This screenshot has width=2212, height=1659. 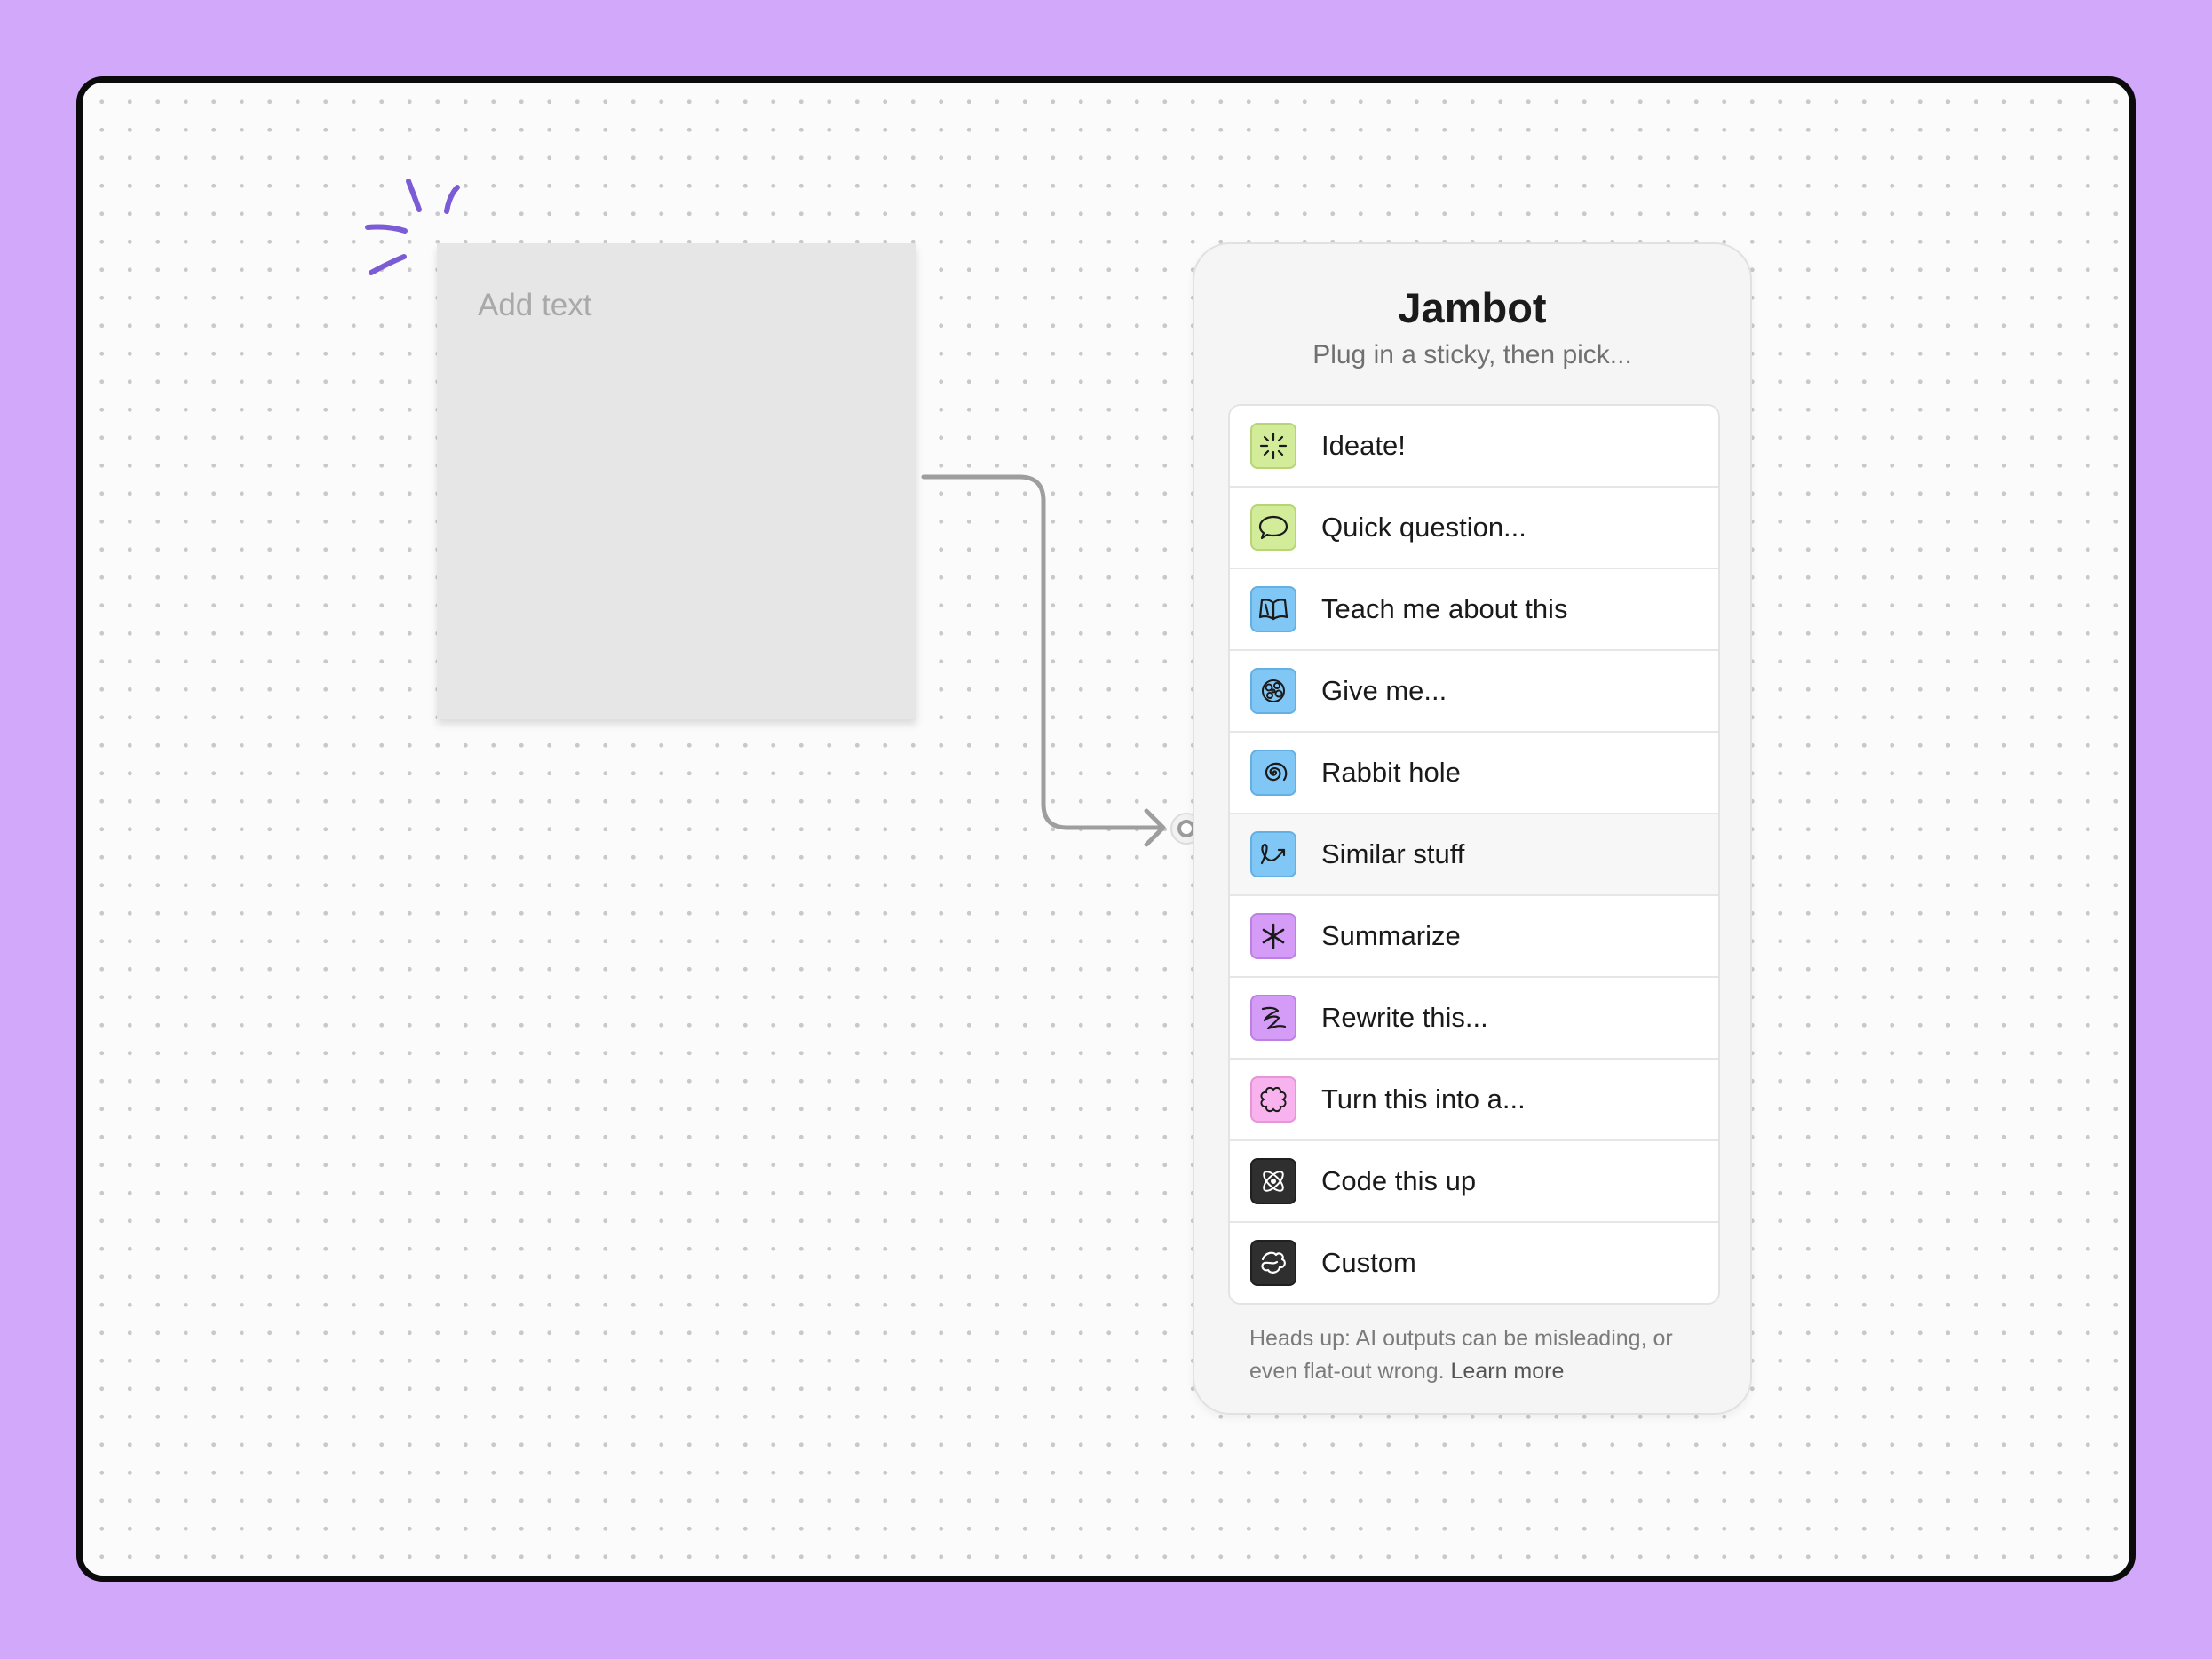 I want to click on menu-item-label: Summarize, so click(x=1391, y=935).